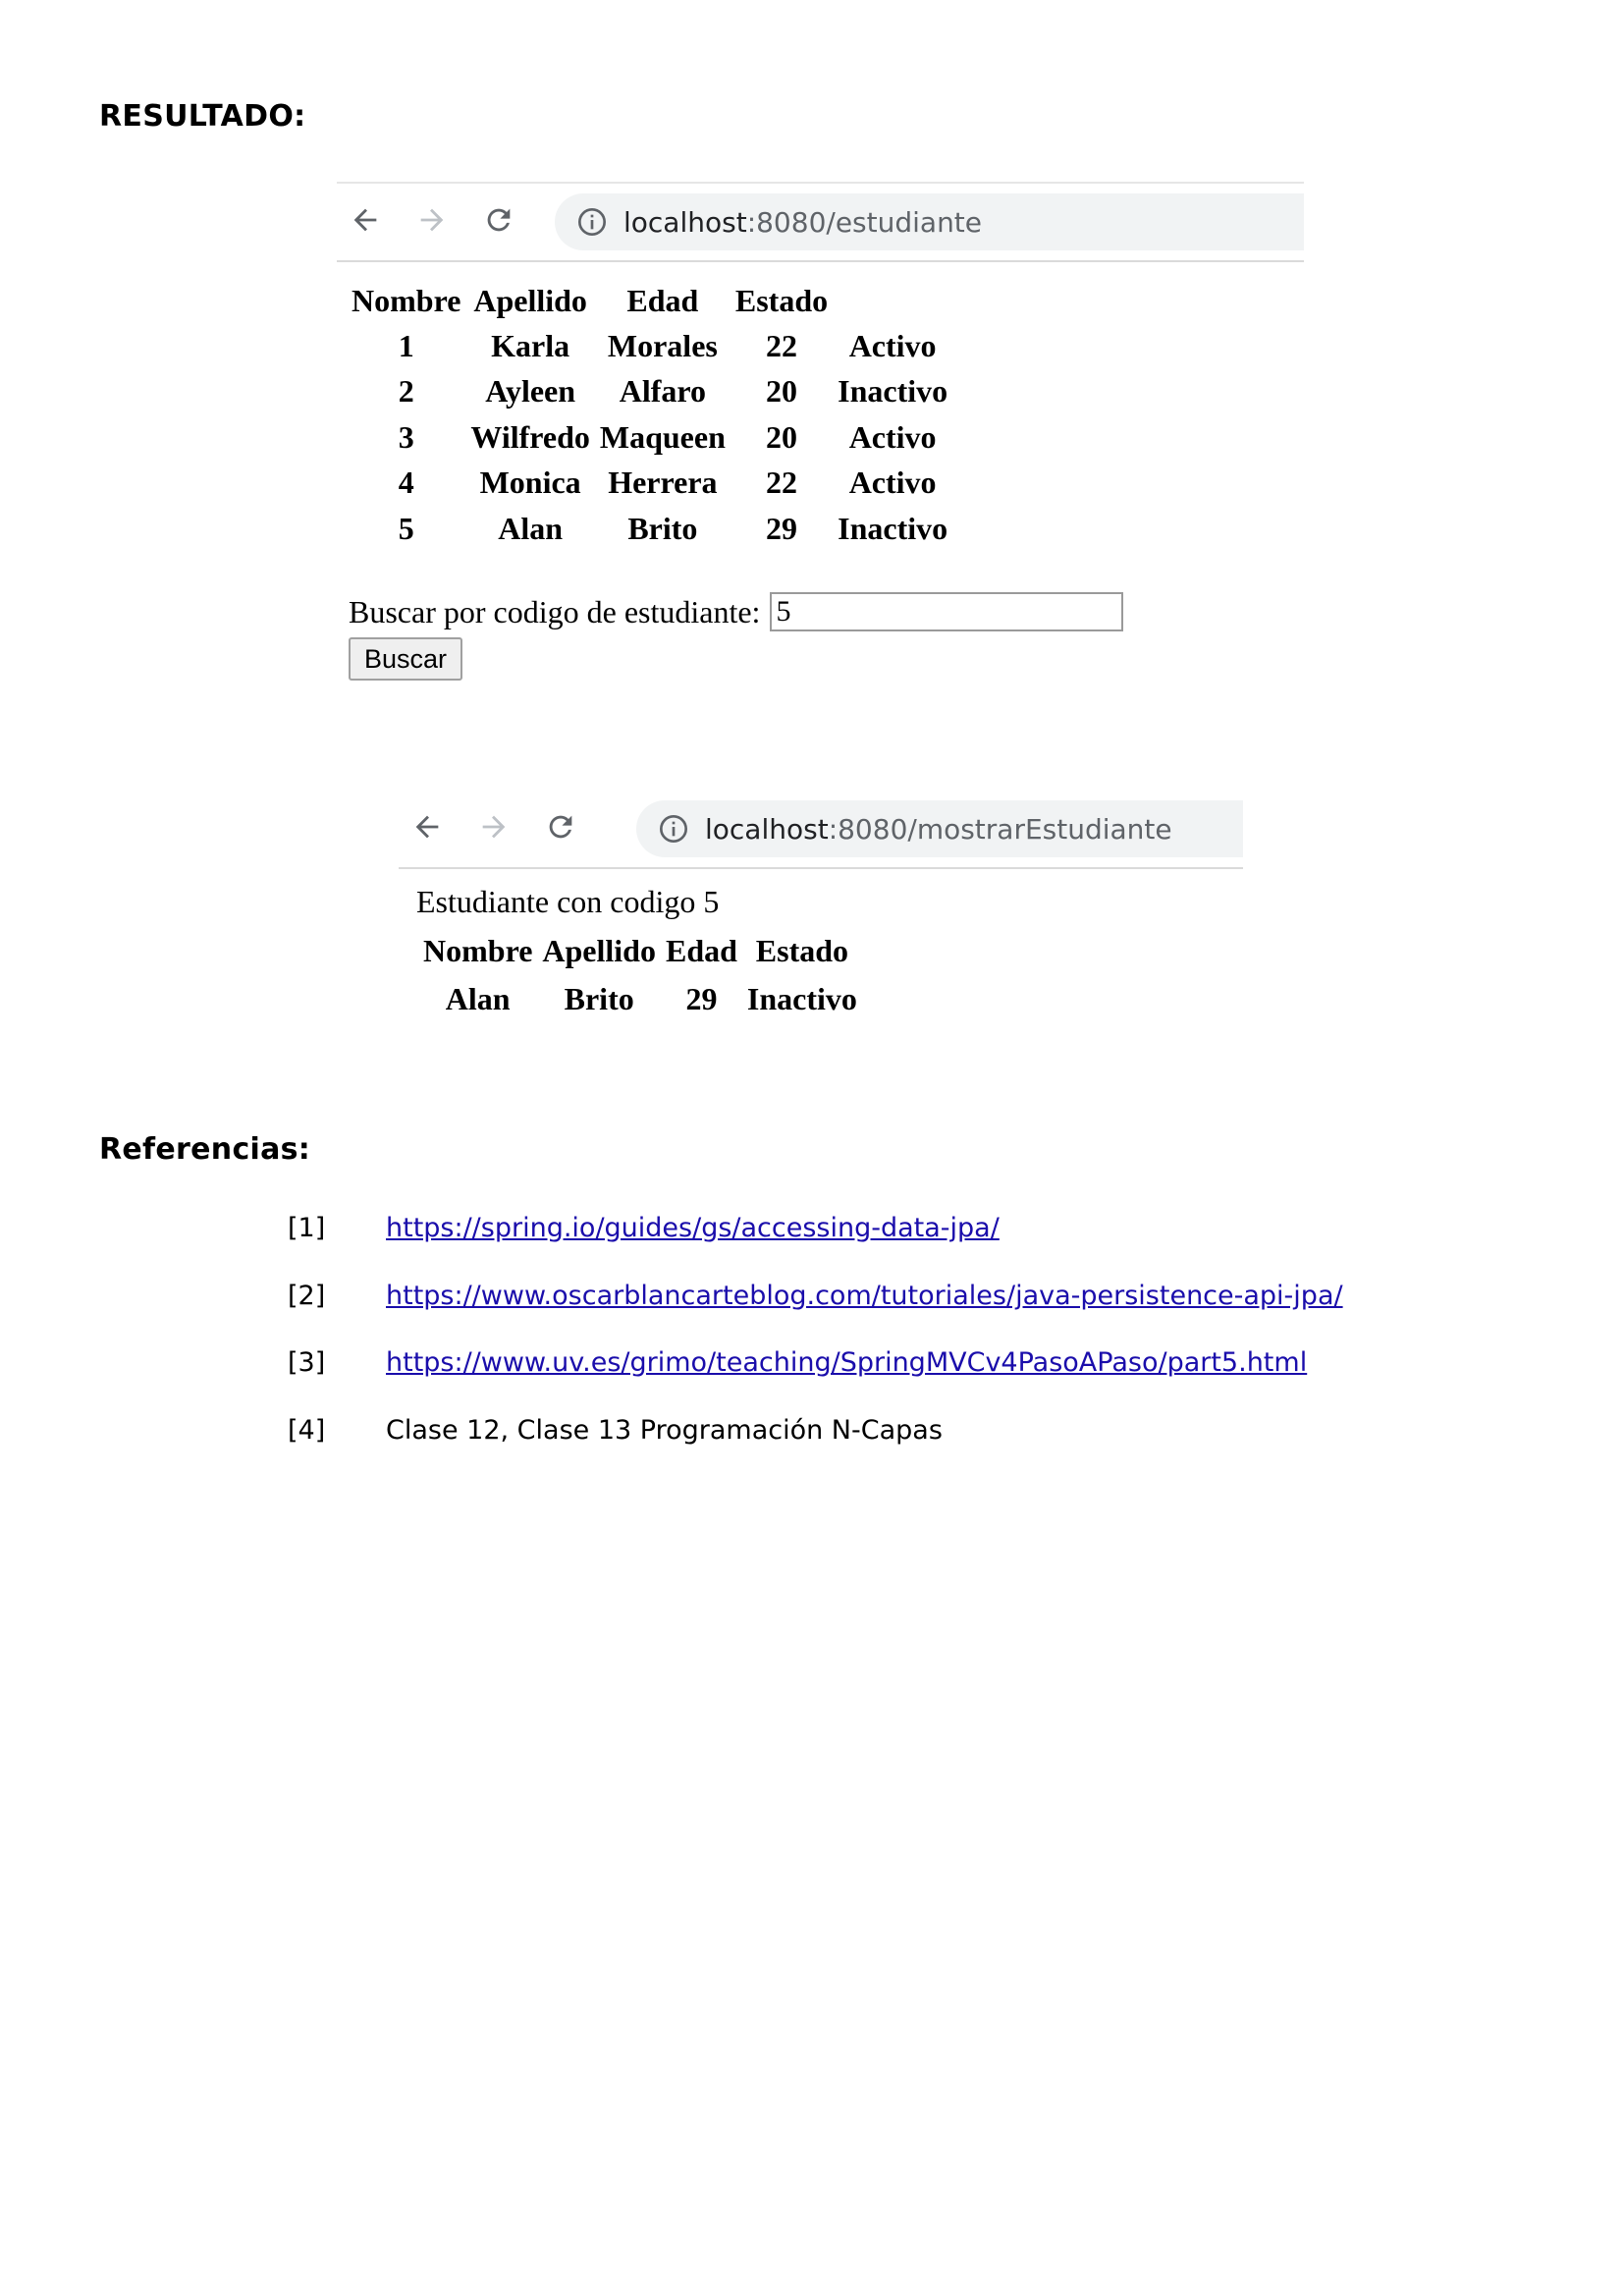 The width and height of the screenshot is (1624, 2296). What do you see at coordinates (307, 1228) in the screenshot?
I see `reference-number: [1]` at bounding box center [307, 1228].